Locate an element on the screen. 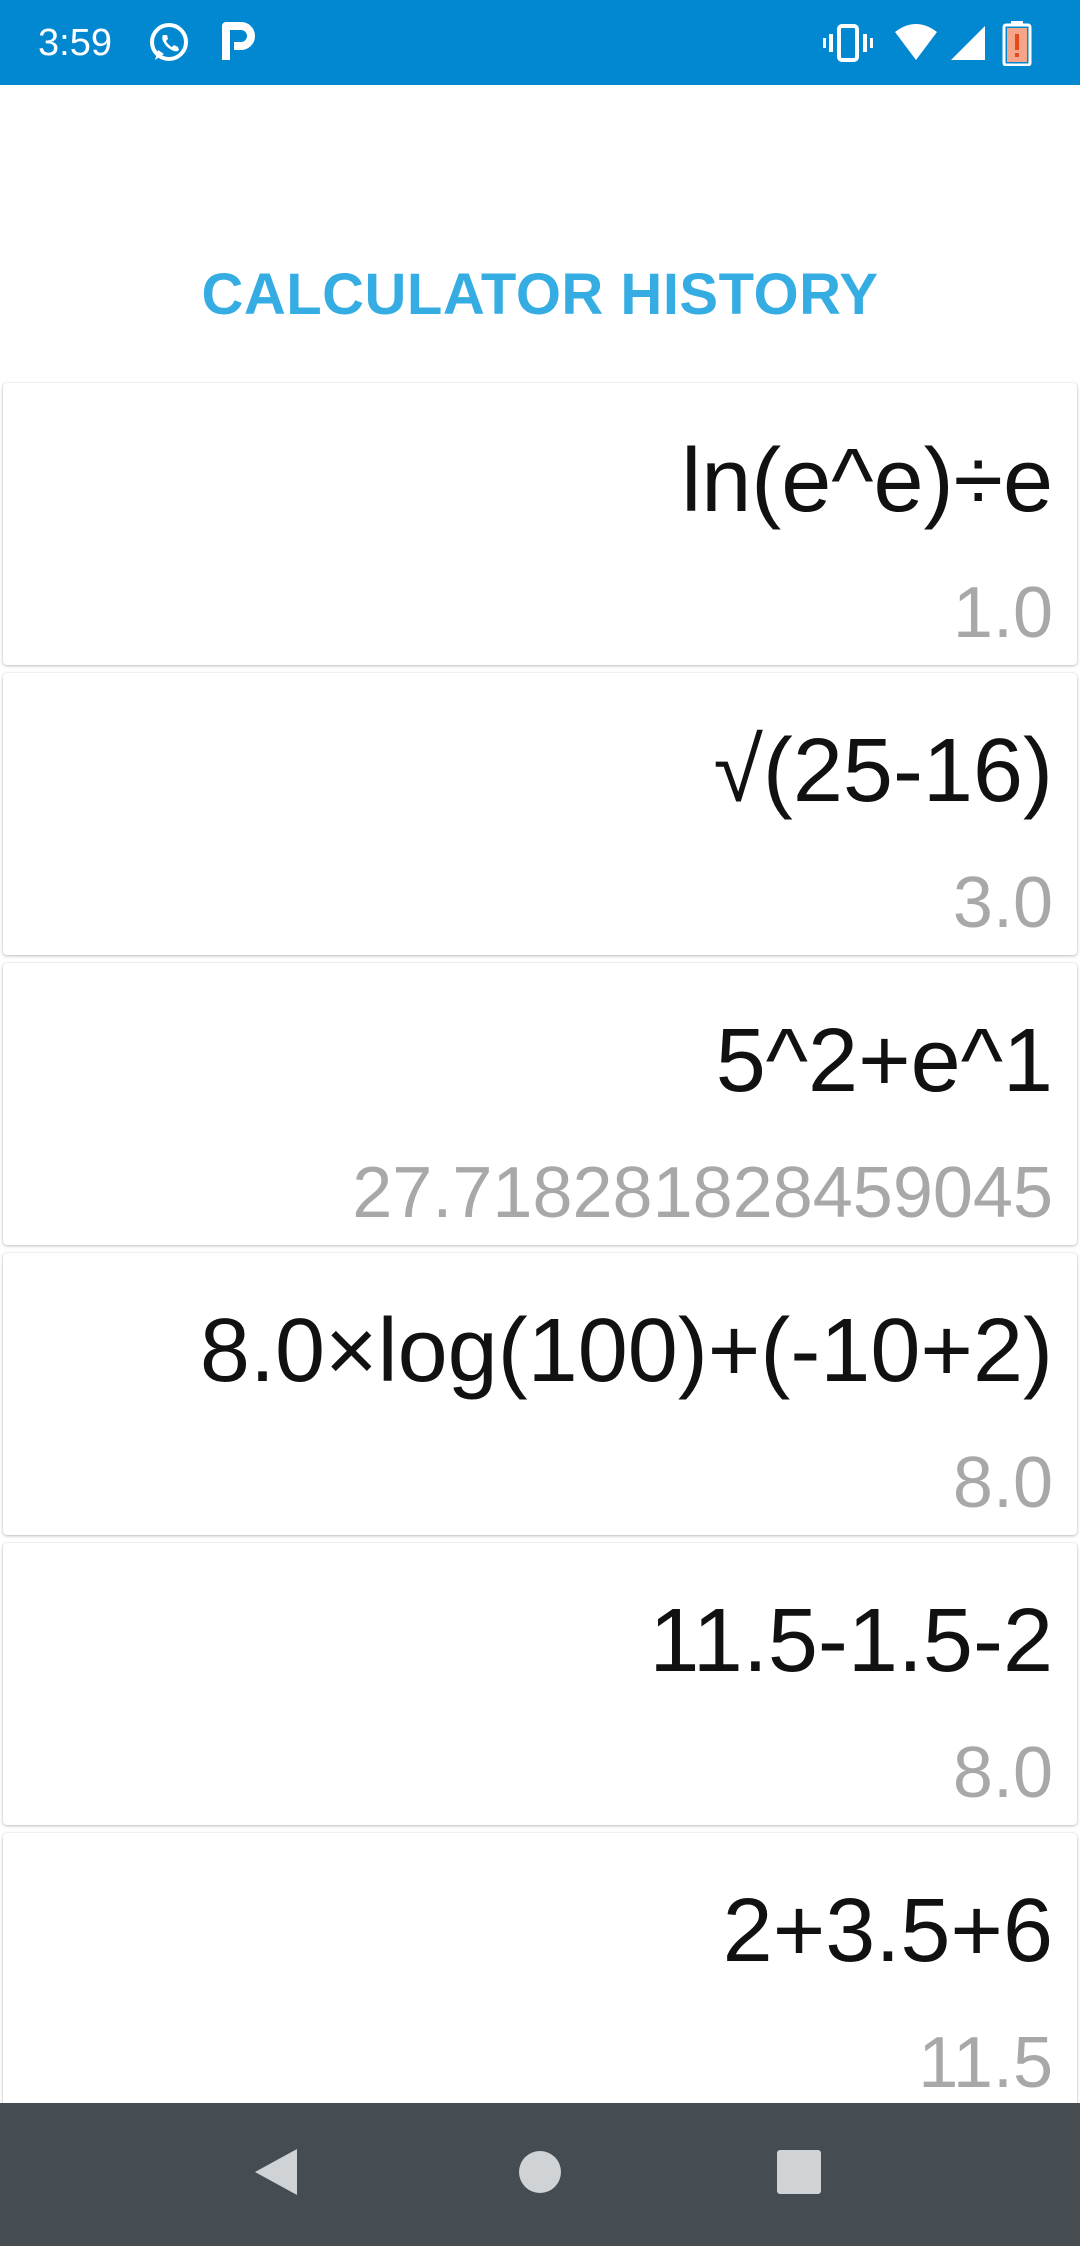 The height and width of the screenshot is (2246, 1080). page-title: CALCULATOR HISTORY is located at coordinates (540, 294).